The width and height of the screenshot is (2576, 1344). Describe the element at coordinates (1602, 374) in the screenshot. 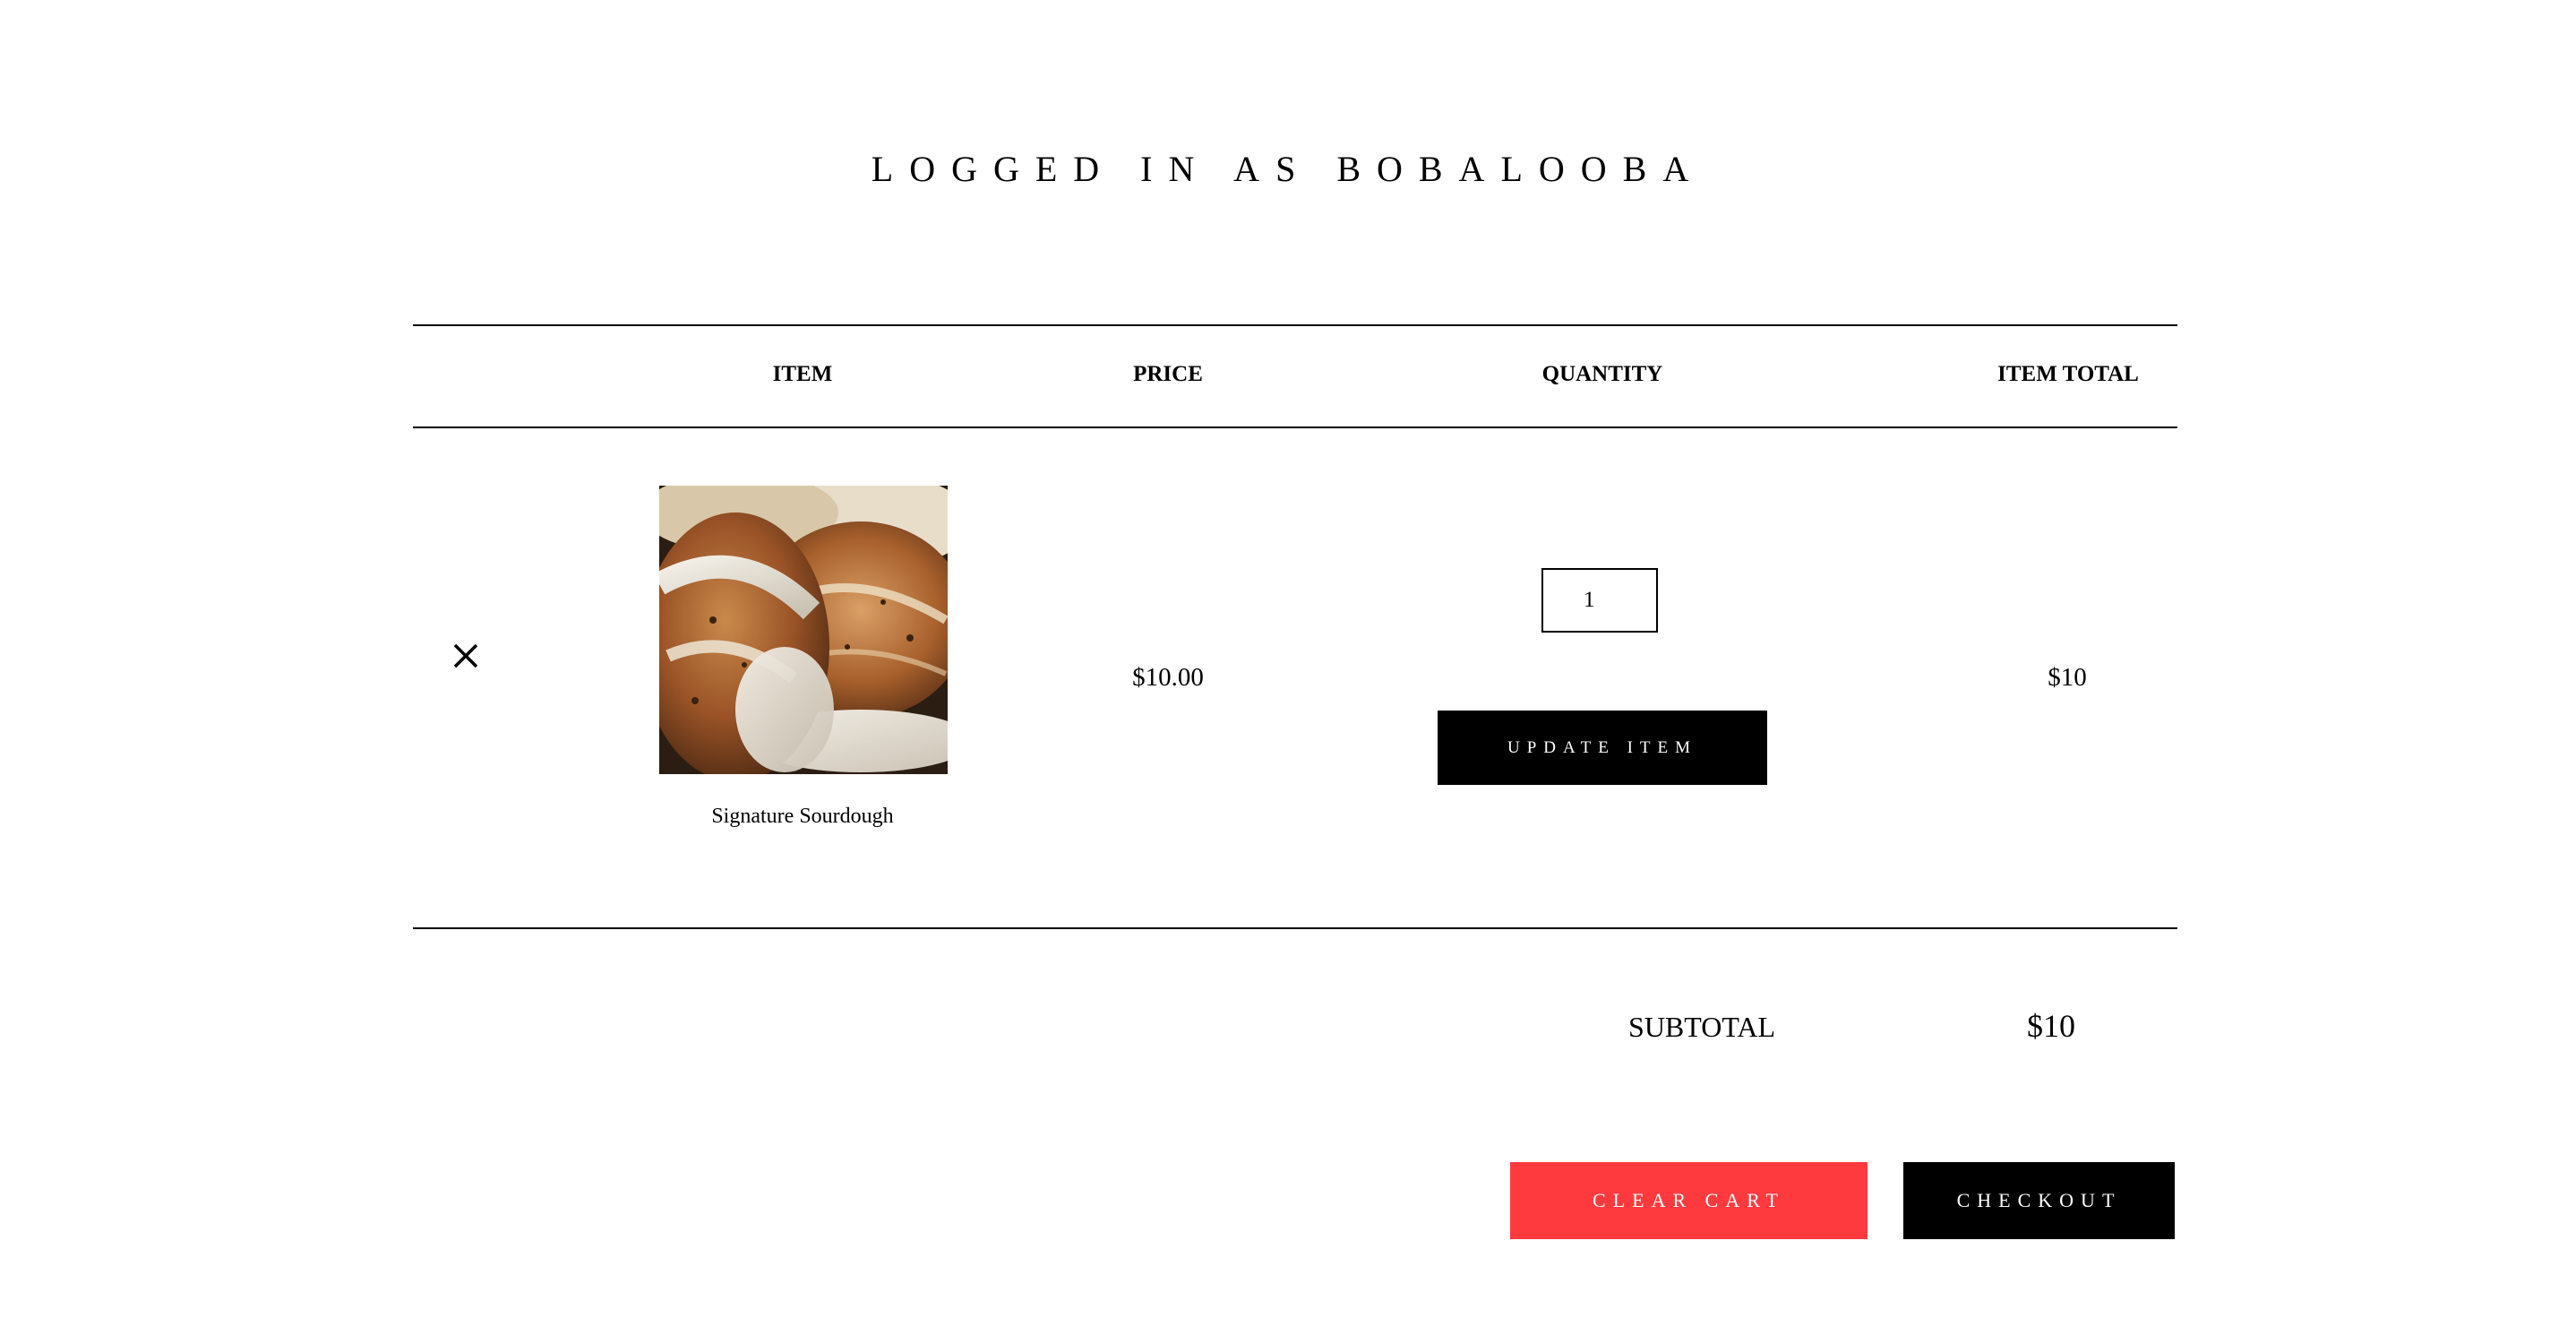

I see `column-header-quantity: QUANTITY` at that location.